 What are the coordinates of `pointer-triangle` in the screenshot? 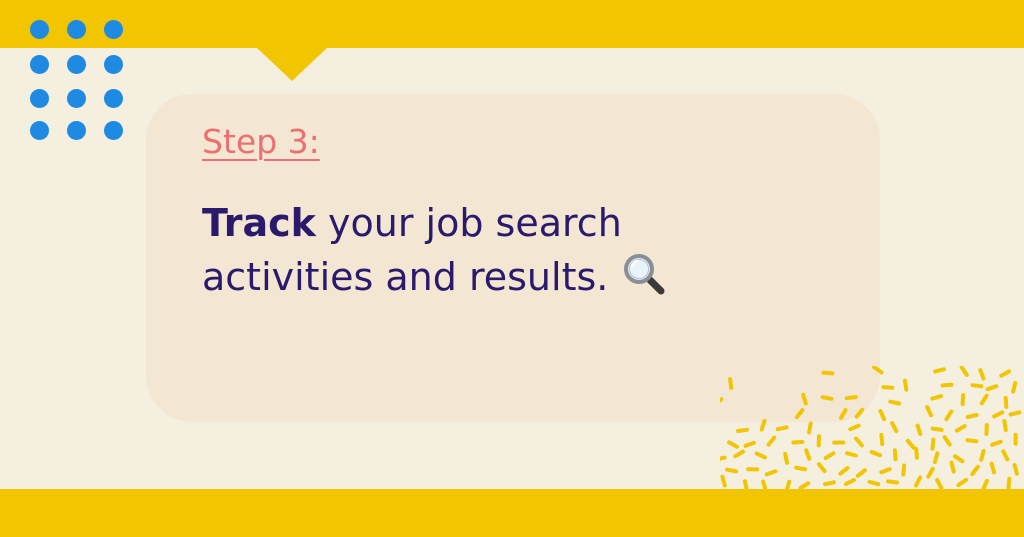 It's located at (292, 64).